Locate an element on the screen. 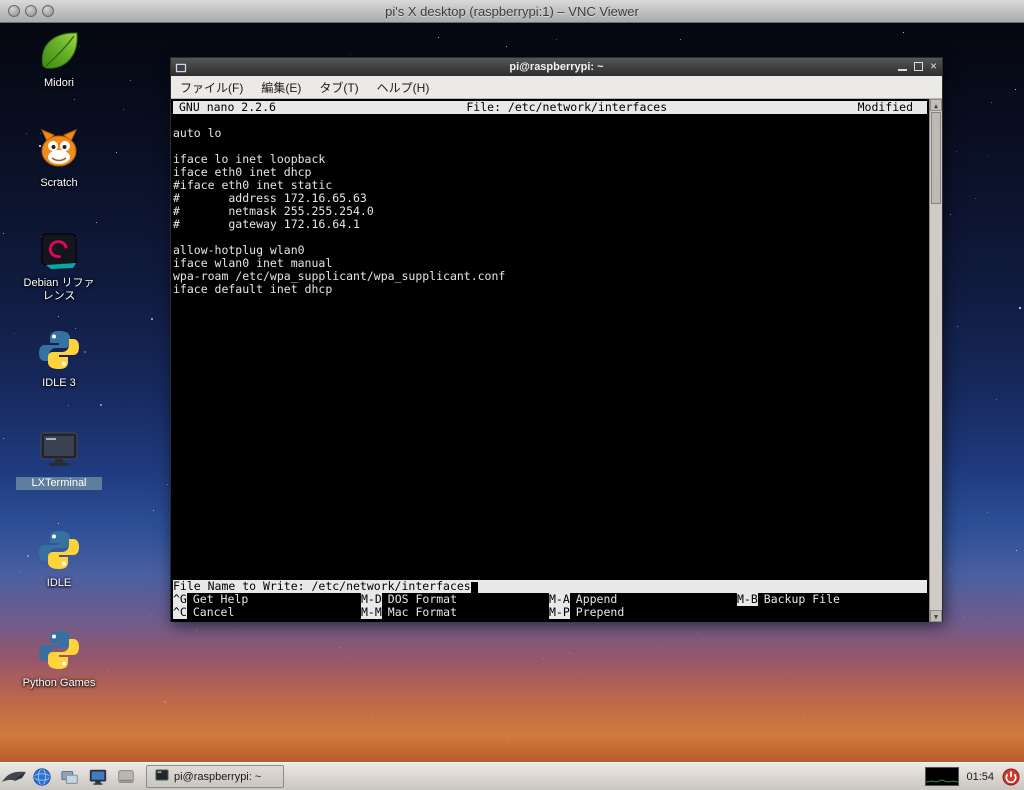  buffer-line: # gateway 172.16.64.1 is located at coordinates (266, 224).